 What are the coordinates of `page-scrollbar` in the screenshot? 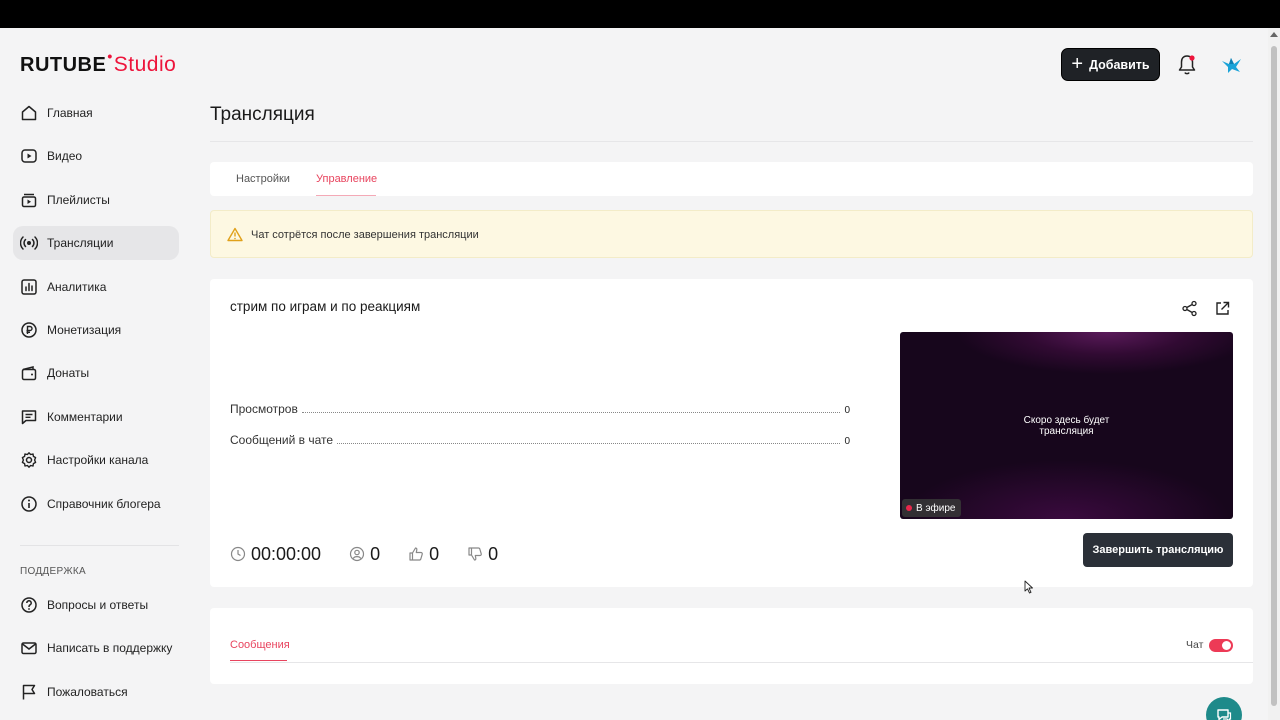 It's located at (1274, 374).